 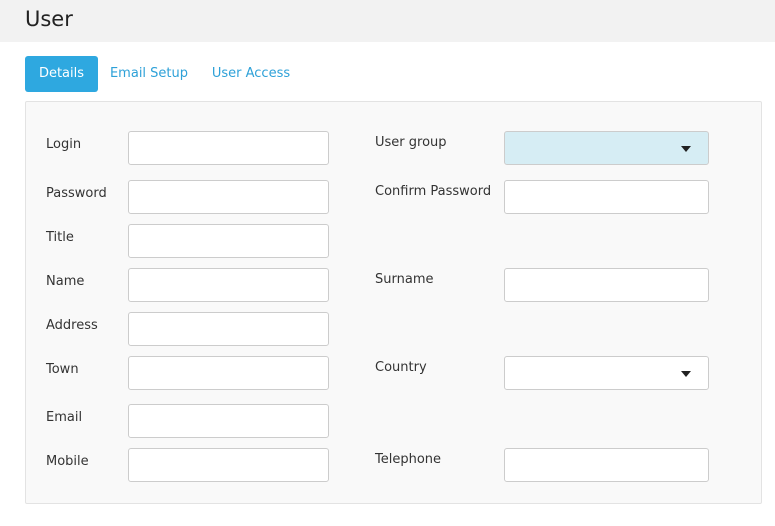 What do you see at coordinates (72, 325) in the screenshot?
I see `address-label: Address` at bounding box center [72, 325].